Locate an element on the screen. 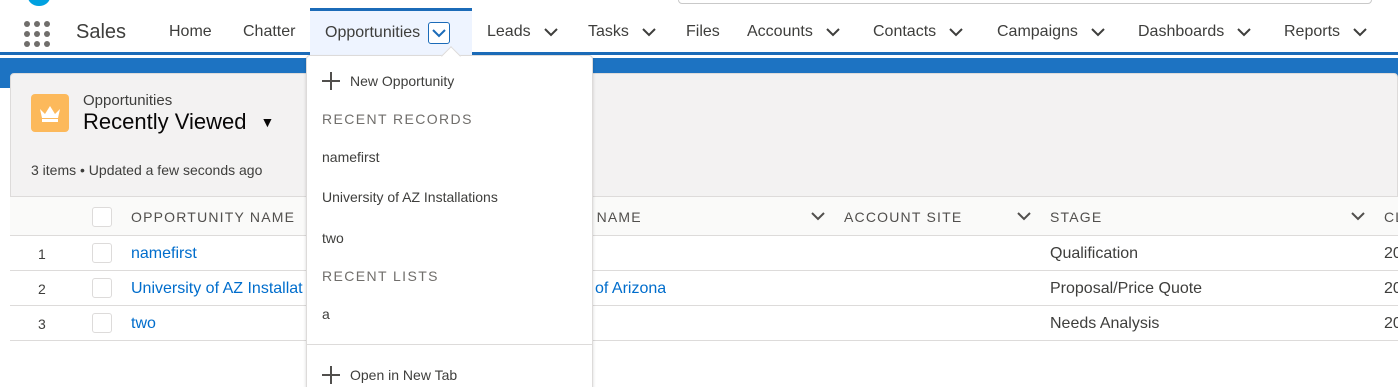  nav-item-home: Home is located at coordinates (190, 31).